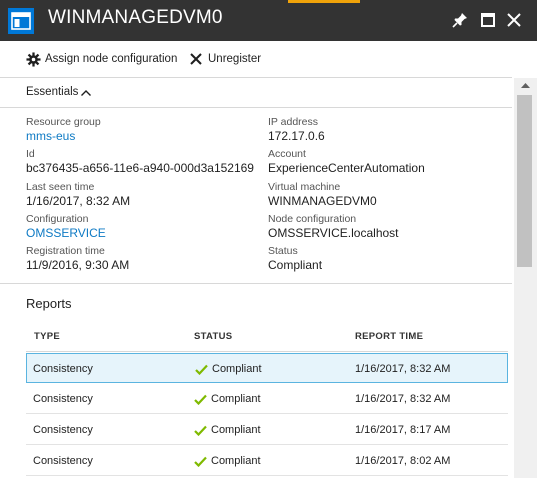  What do you see at coordinates (66, 233) in the screenshot?
I see `configuration-link: OMSSERVICE` at bounding box center [66, 233].